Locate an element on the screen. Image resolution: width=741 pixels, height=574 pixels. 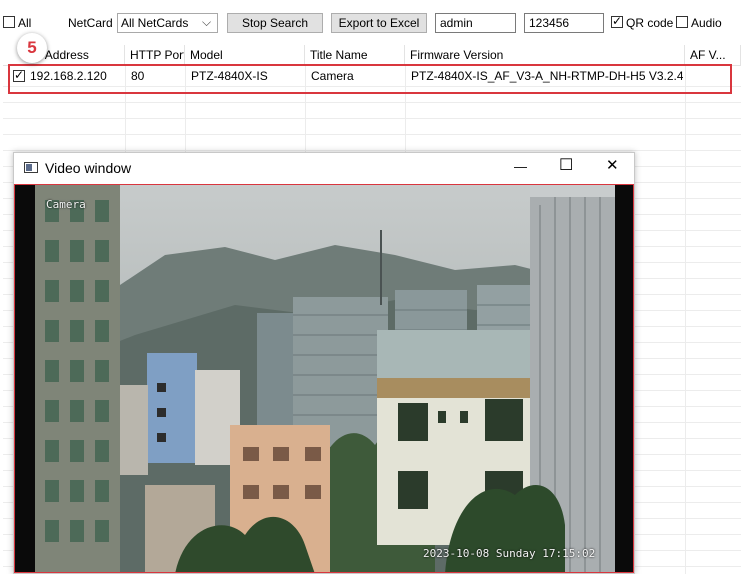
close-button: ✕ is located at coordinates (612, 166).